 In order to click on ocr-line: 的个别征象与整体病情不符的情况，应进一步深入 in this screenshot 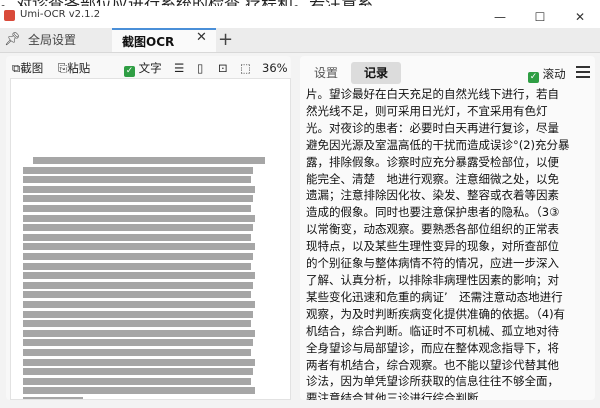, I will do `click(432, 263)`.